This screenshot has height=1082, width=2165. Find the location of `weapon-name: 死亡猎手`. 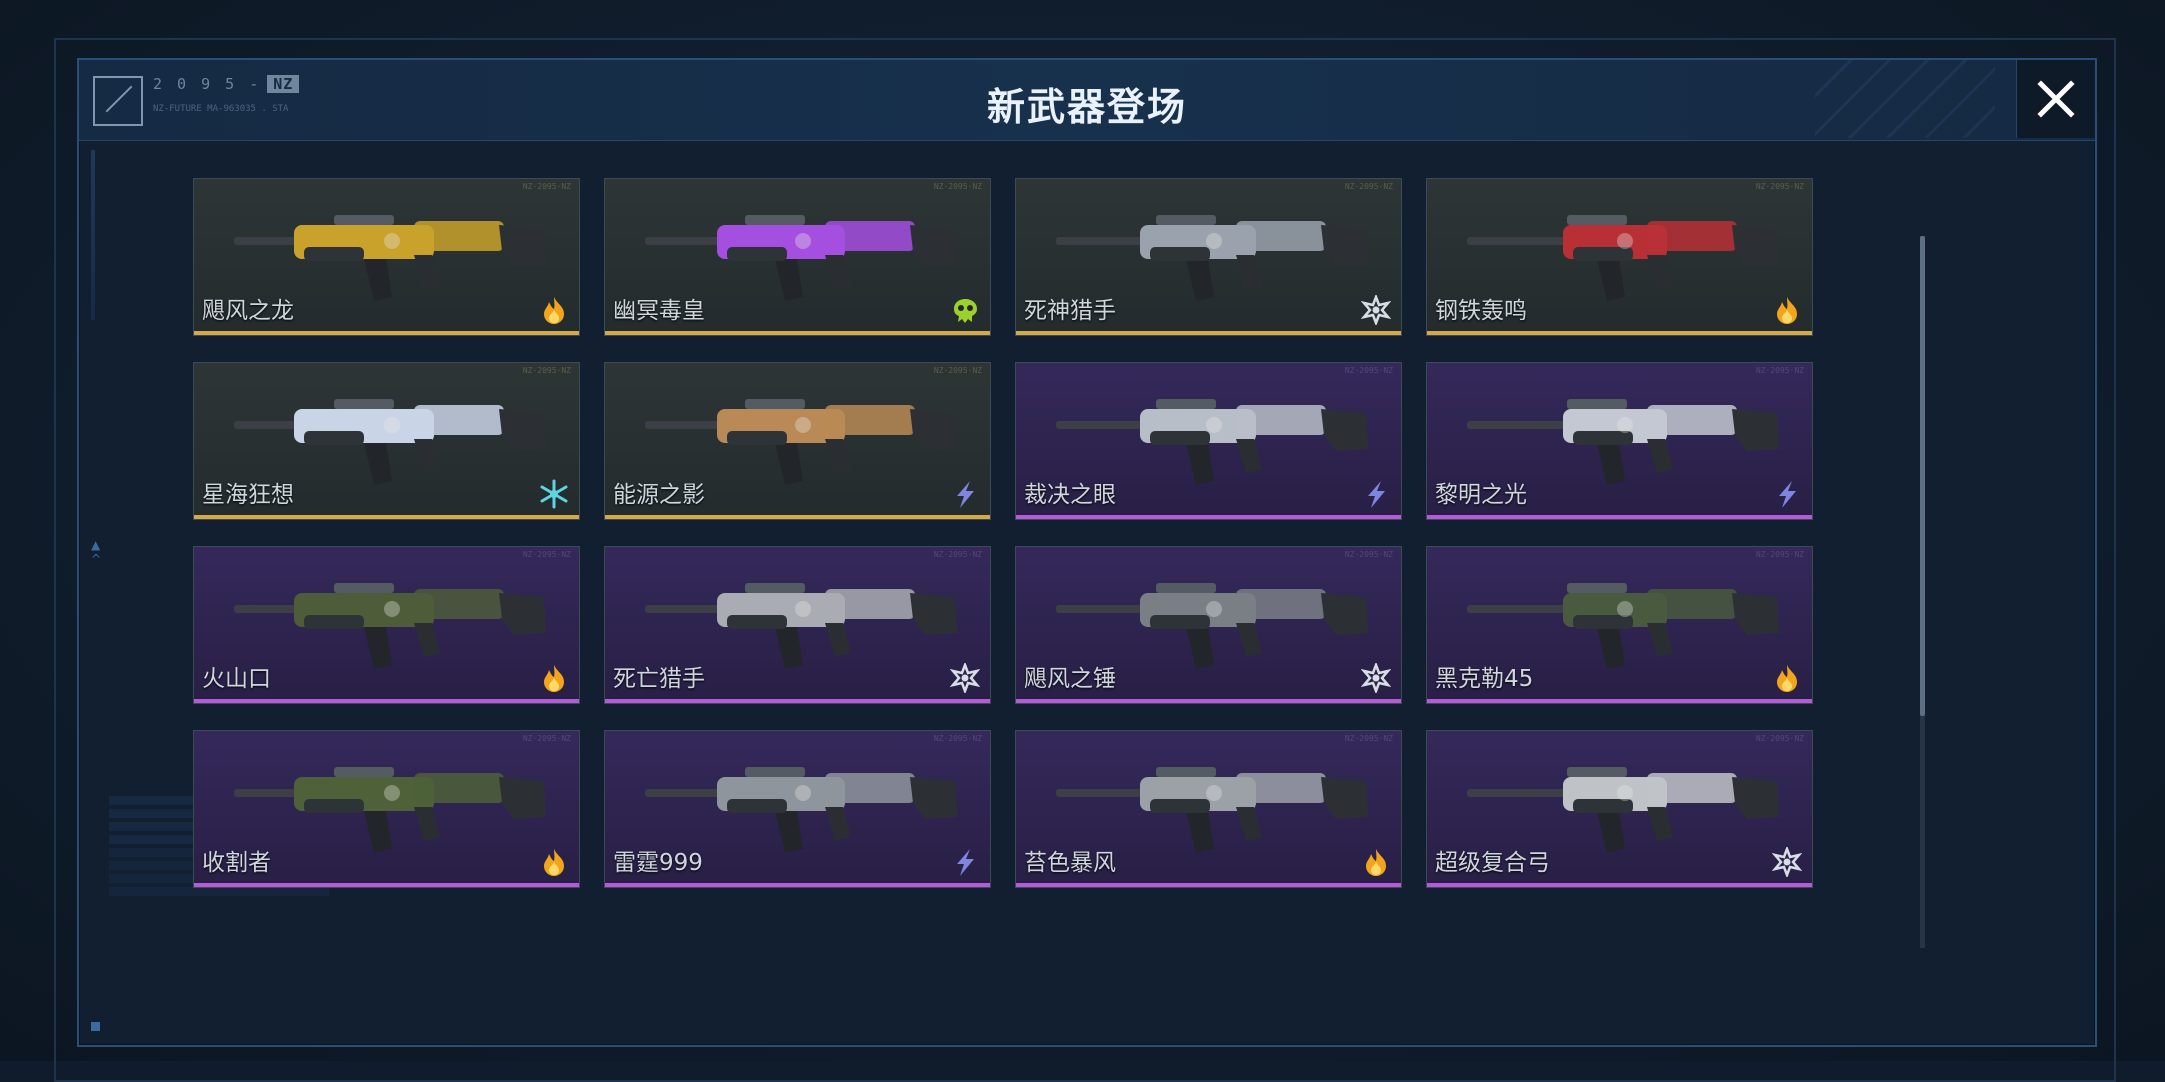

weapon-name: 死亡猎手 is located at coordinates (659, 679).